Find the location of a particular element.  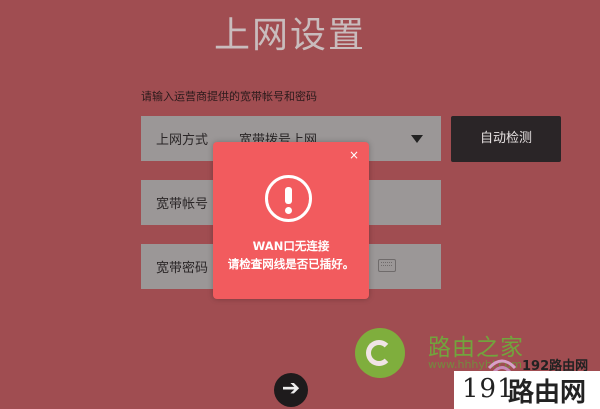

page-title: 上网设置 is located at coordinates (289, 35).